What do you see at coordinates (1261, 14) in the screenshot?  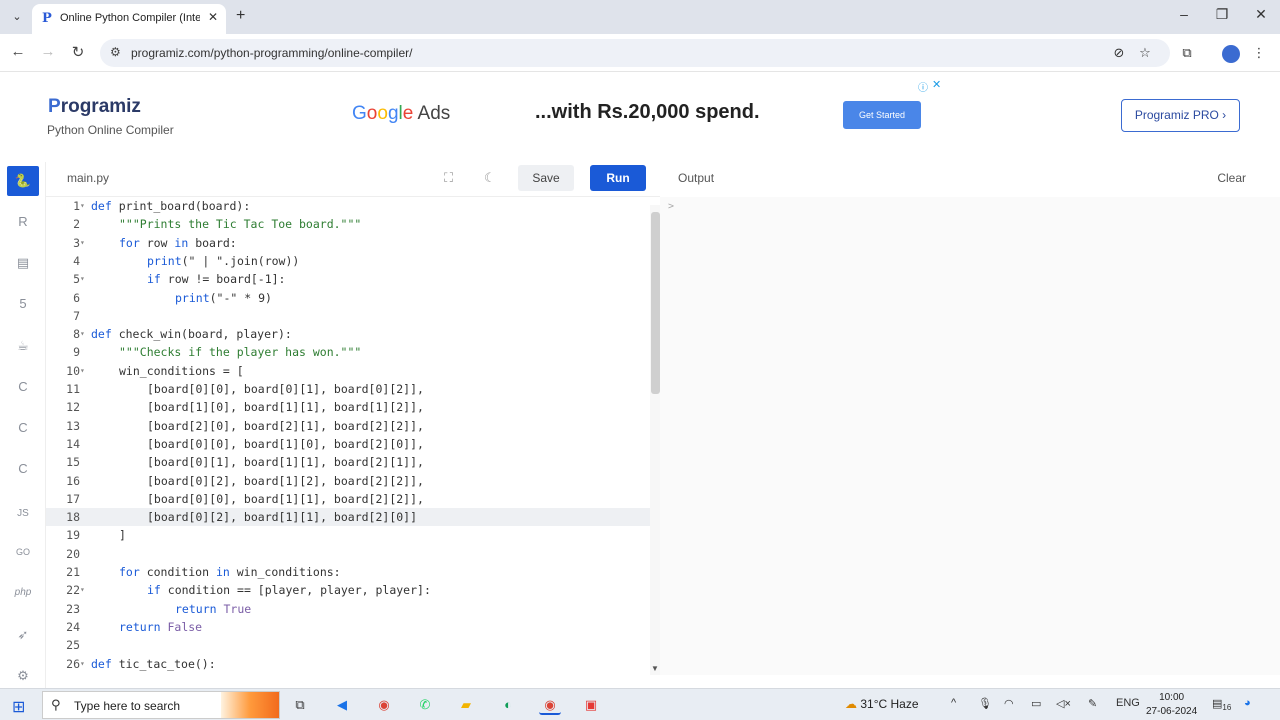 I see `window-close-icon: ✕` at bounding box center [1261, 14].